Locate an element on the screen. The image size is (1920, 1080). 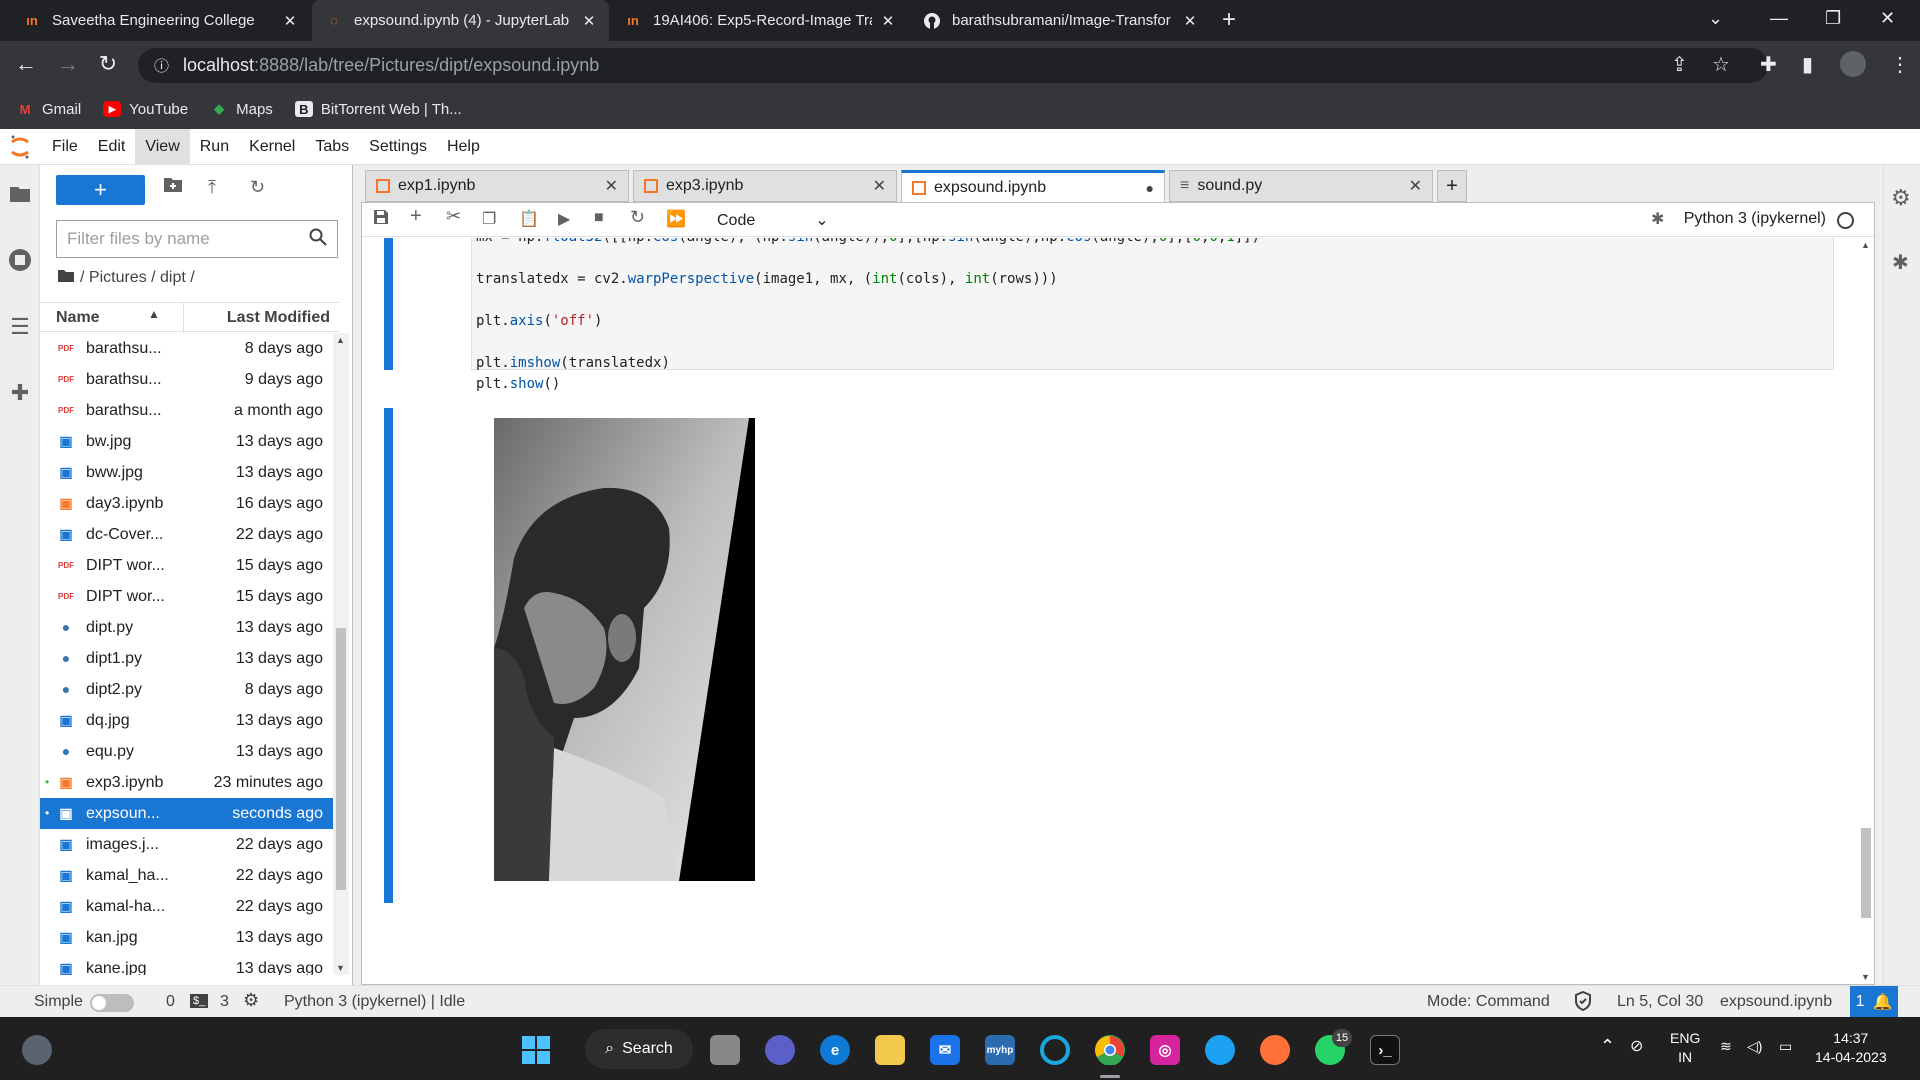
breadcrumb-path: / Pictures / dipt / is located at coordinates (137, 278).